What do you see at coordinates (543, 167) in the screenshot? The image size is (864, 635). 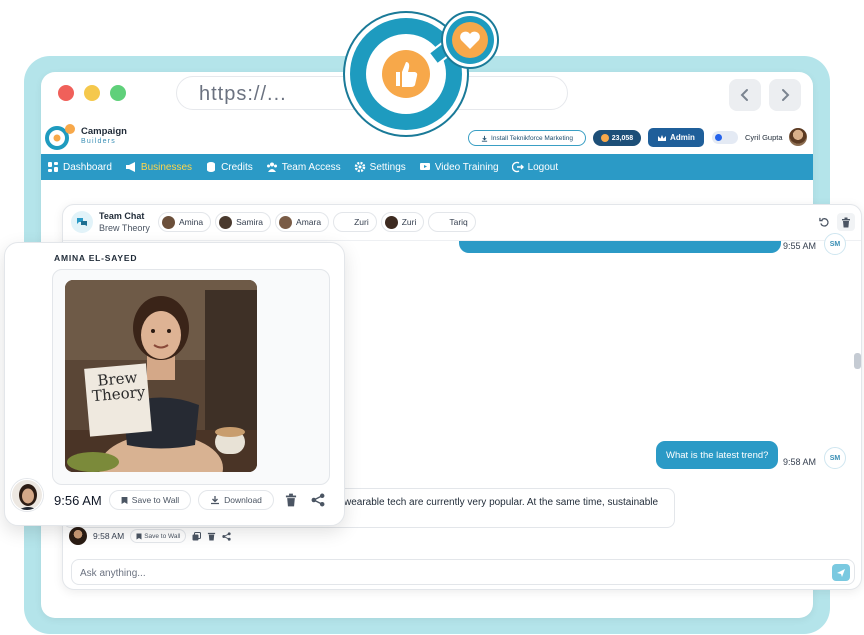 I see `menu-label: Logout` at bounding box center [543, 167].